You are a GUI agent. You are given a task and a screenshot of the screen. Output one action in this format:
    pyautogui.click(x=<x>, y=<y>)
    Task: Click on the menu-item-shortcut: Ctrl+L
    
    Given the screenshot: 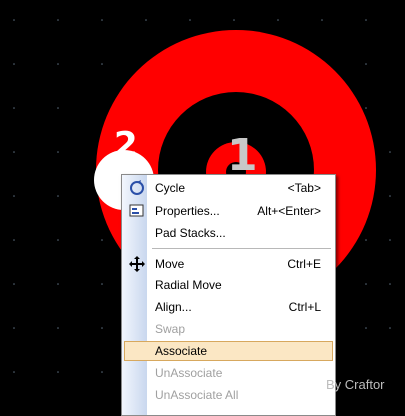 What is the action you would take?
    pyautogui.click(x=304, y=307)
    